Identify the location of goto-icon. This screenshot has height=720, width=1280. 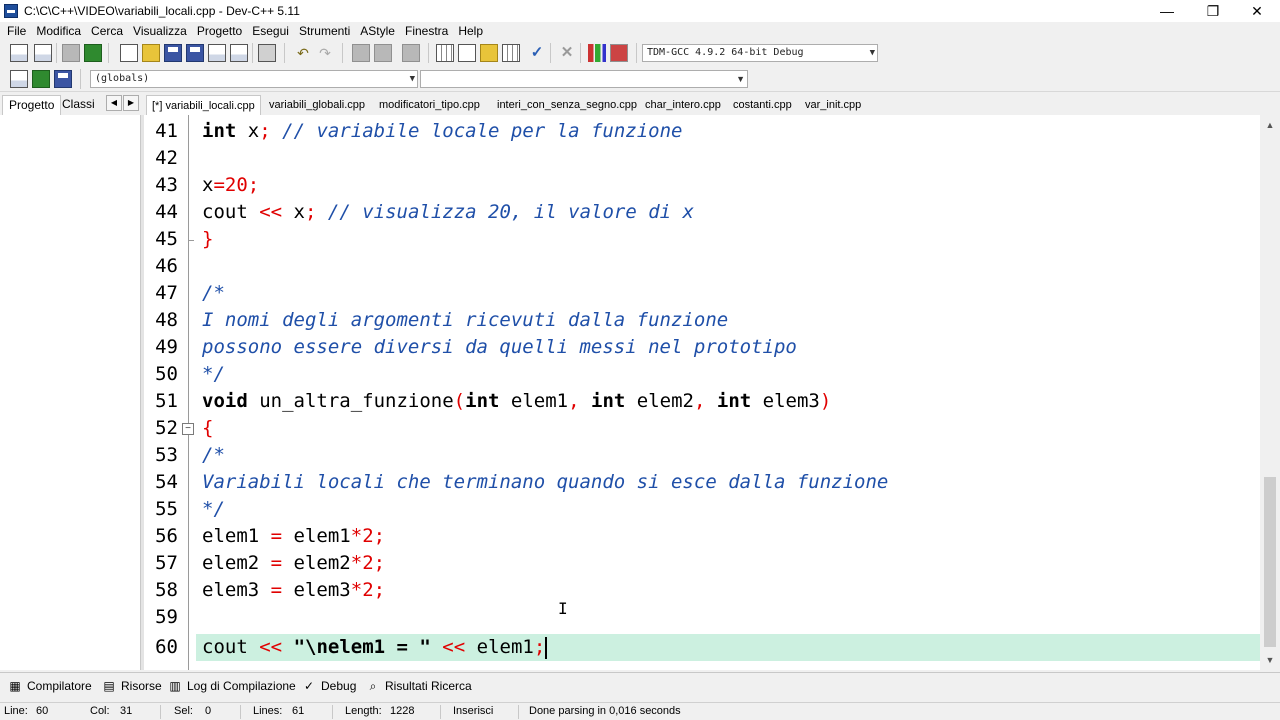
(93, 53).